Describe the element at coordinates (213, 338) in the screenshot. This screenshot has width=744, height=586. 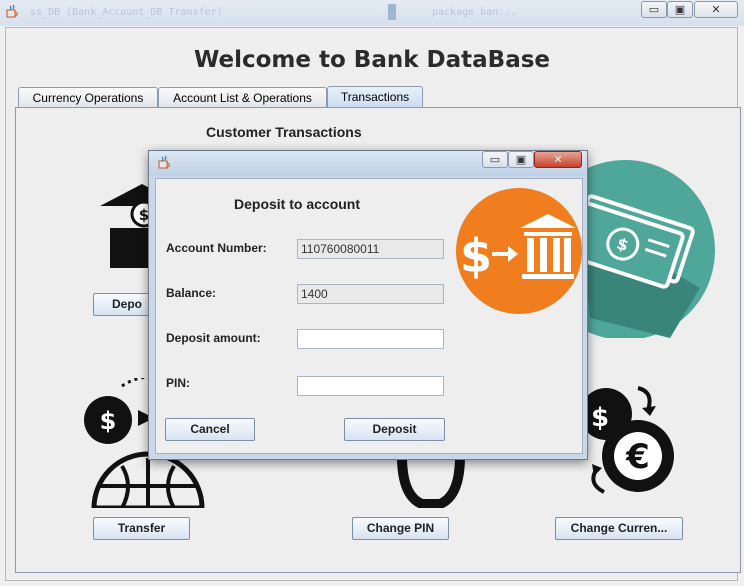
I see `deposit-amount-label: Deposit amount:` at that location.